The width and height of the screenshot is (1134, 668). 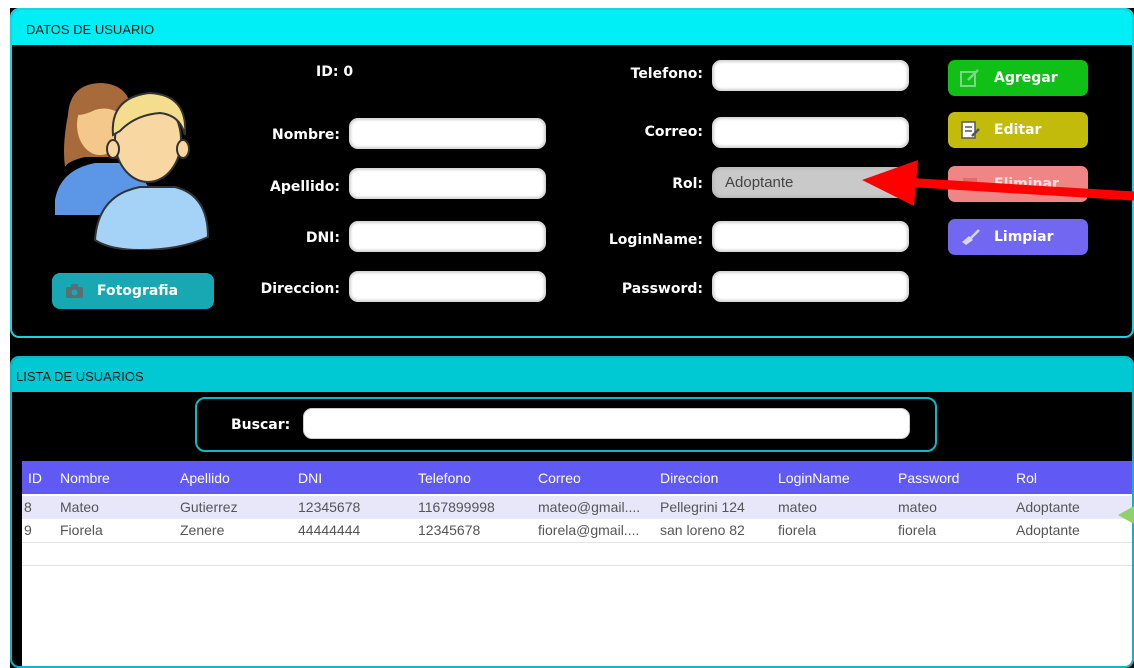 What do you see at coordinates (348, 72) in the screenshot?
I see `id-value: 0` at bounding box center [348, 72].